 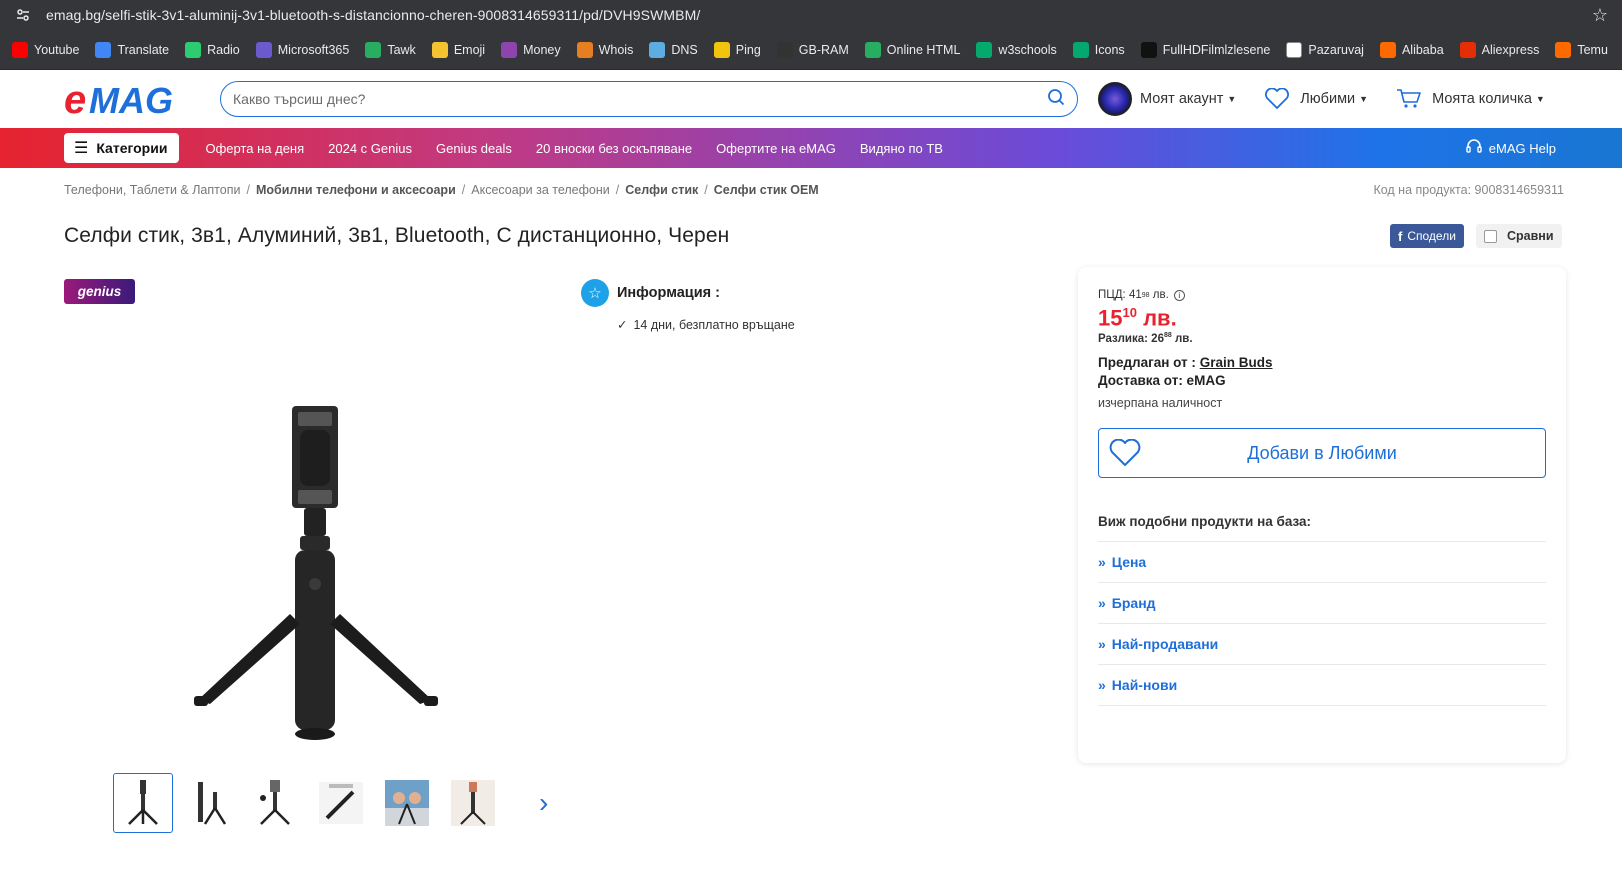 I want to click on bookmark-item: Ping, so click(x=737, y=50).